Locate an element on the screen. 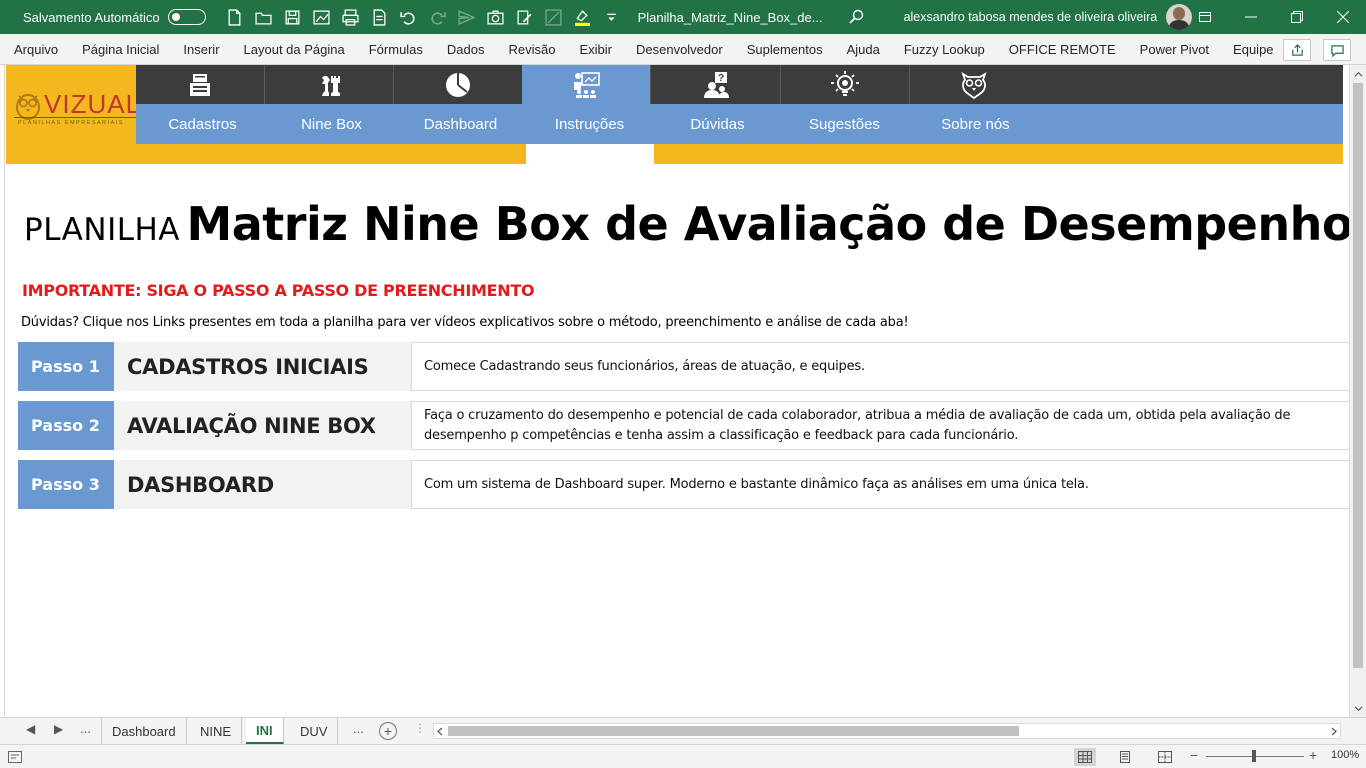 This screenshot has width=1366, height=768. restore-icon is located at coordinates (1297, 17).